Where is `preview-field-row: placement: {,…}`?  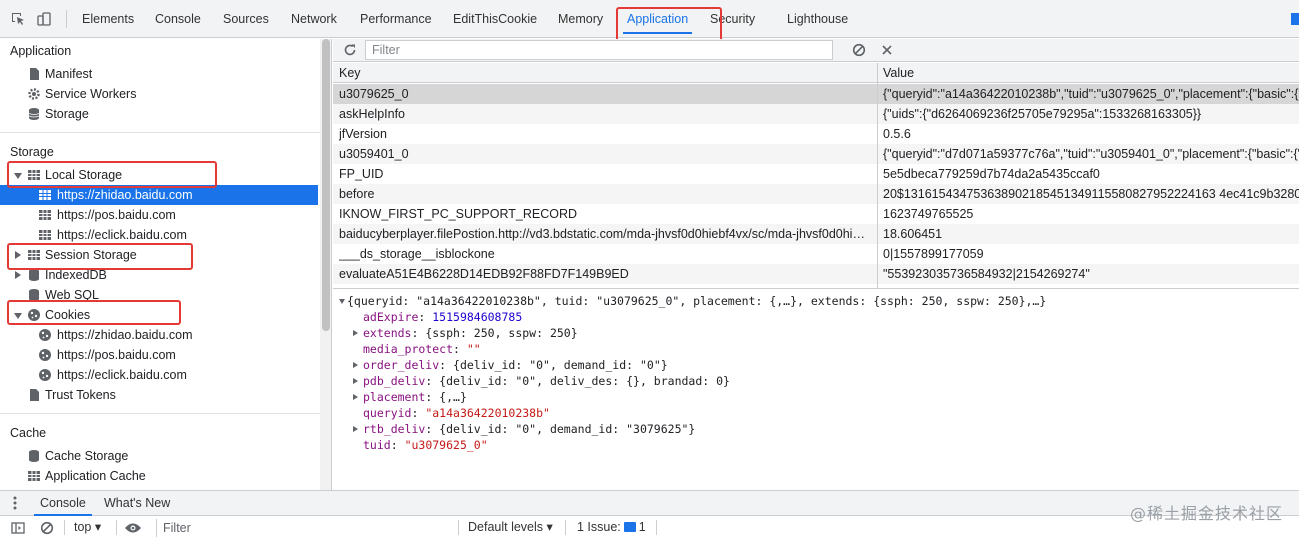
preview-field-row: placement: {,…} is located at coordinates (410, 397).